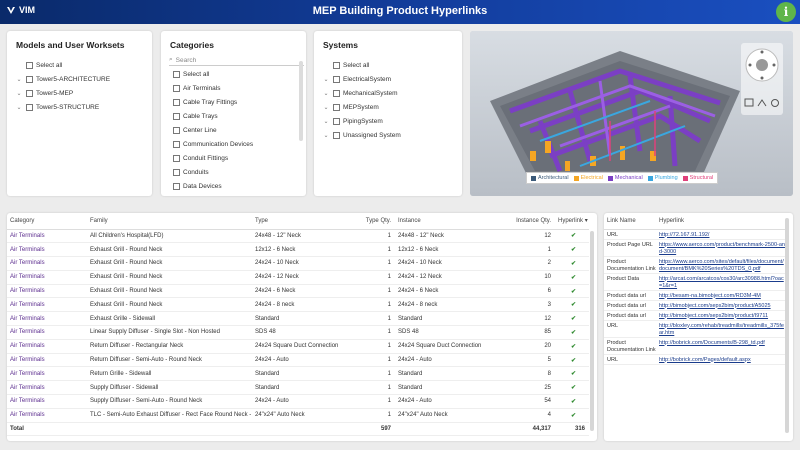 The height and width of the screenshot is (450, 800). I want to click on sort-desc-icon: ▾, so click(586, 221).